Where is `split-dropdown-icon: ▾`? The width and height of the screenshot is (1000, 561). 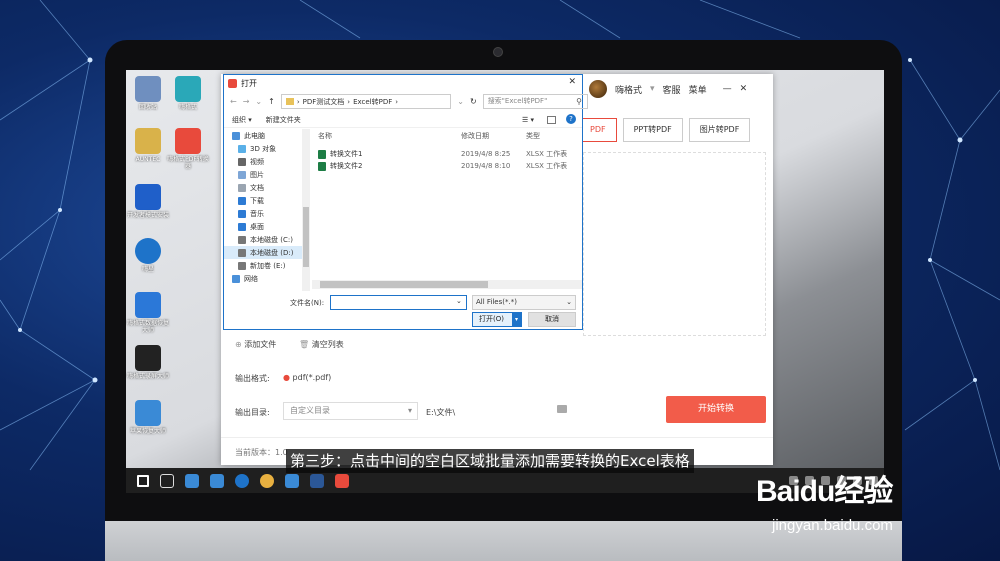
split-dropdown-icon: ▾ is located at coordinates (516, 319).